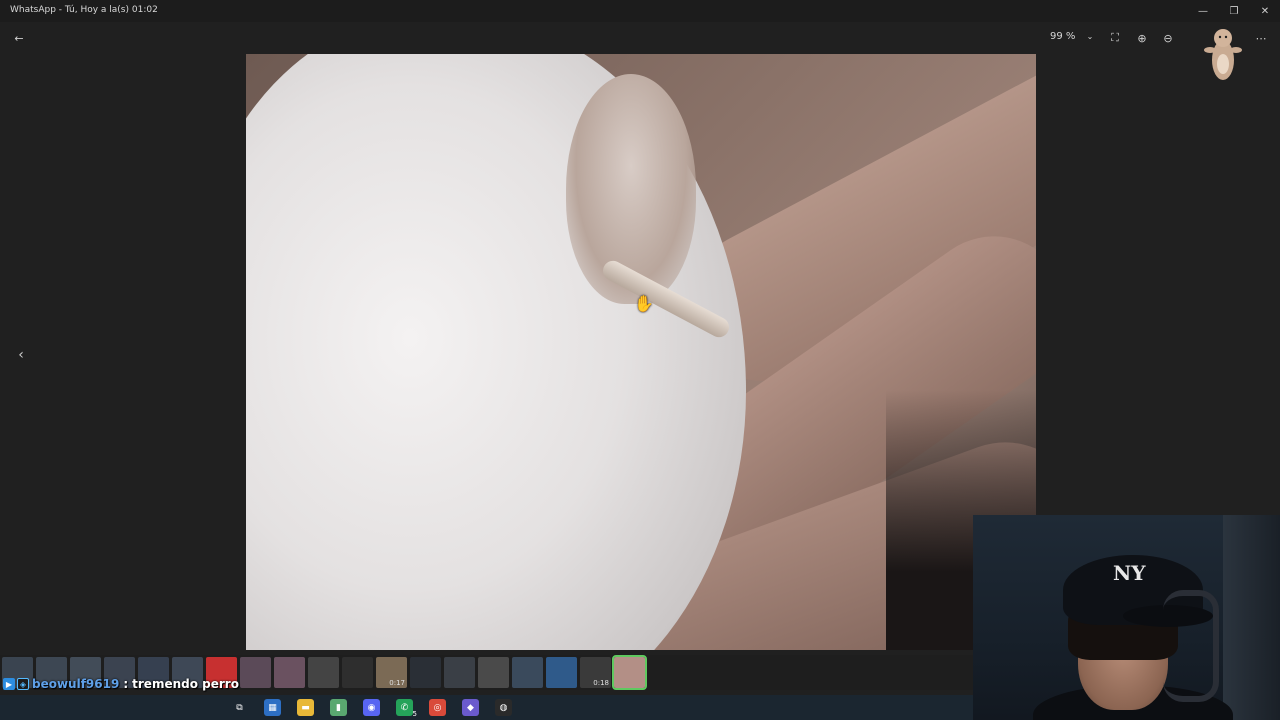 This screenshot has height=720, width=1280. What do you see at coordinates (640, 37) in the screenshot?
I see `viewer-toolbar: ← 99 % ⌄ ⛶ ⊕ ⊖ ⋯` at bounding box center [640, 37].